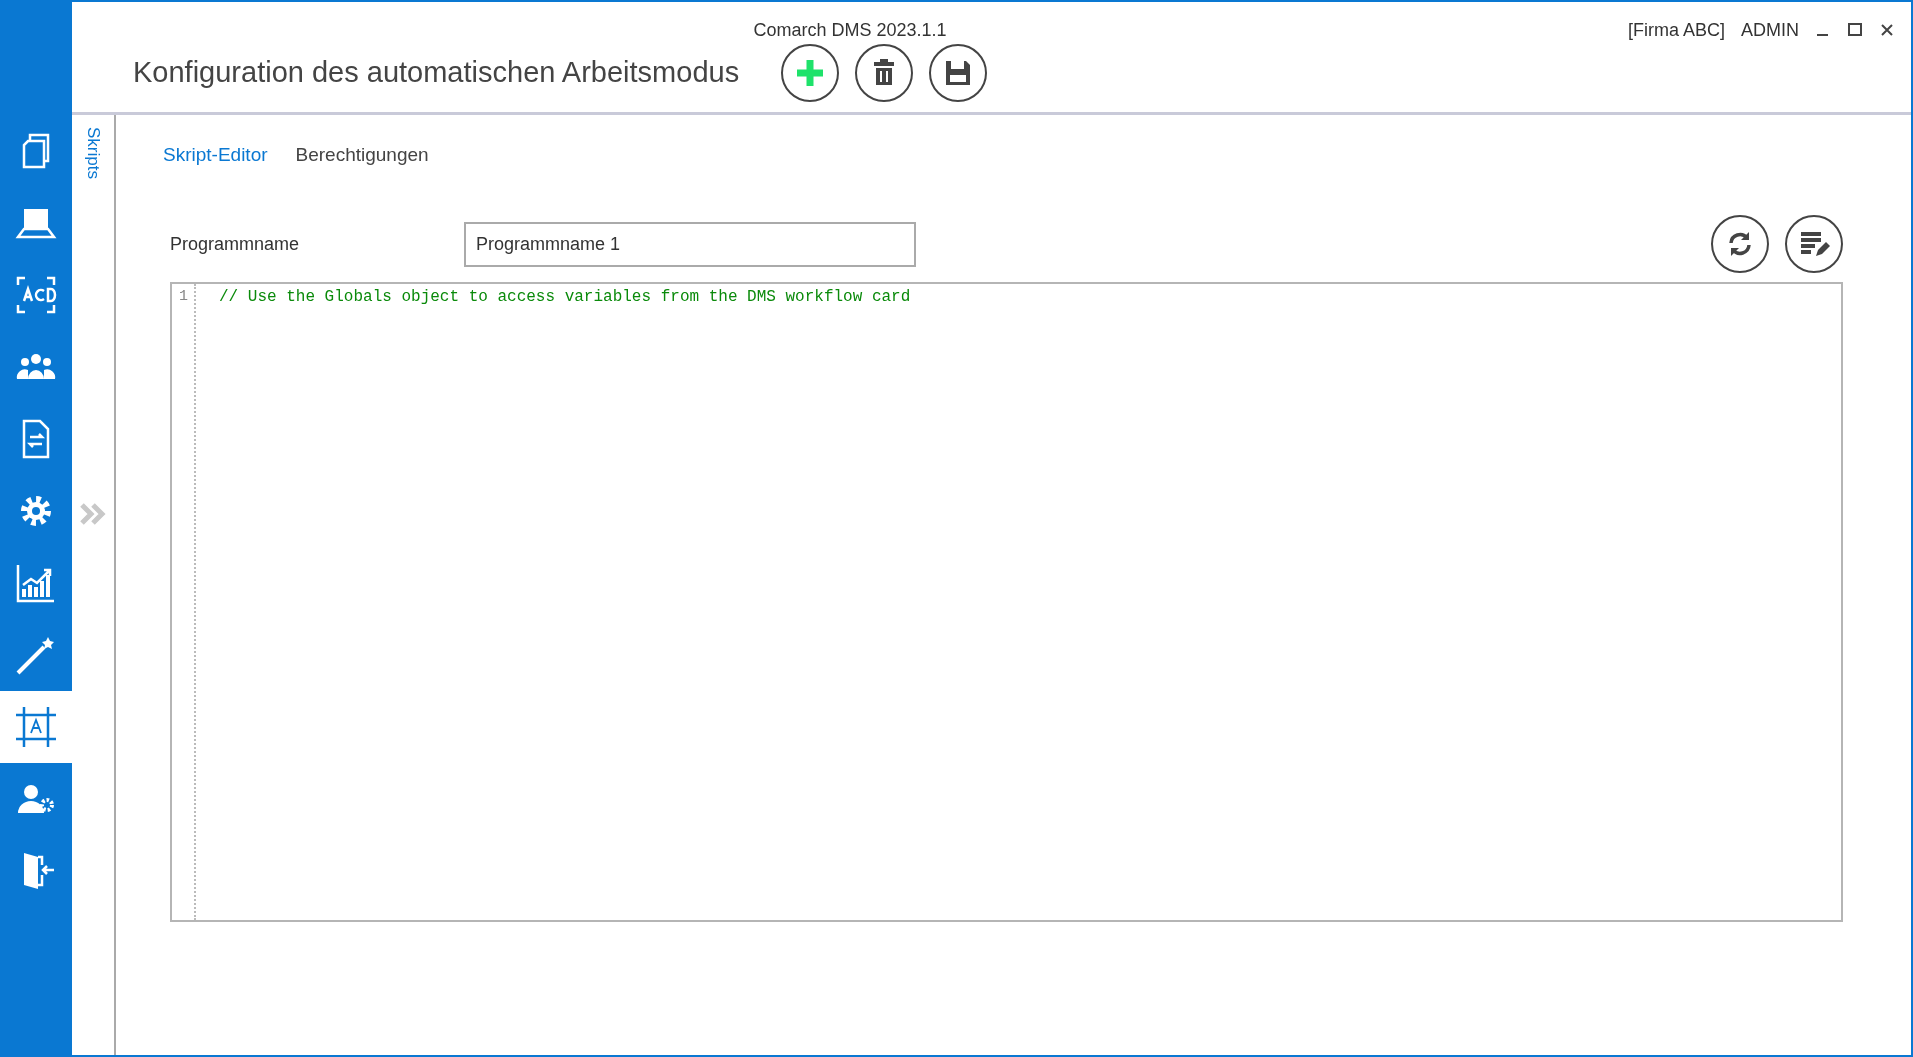 The image size is (1913, 1057). I want to click on tab: Skript-Editor, so click(215, 155).